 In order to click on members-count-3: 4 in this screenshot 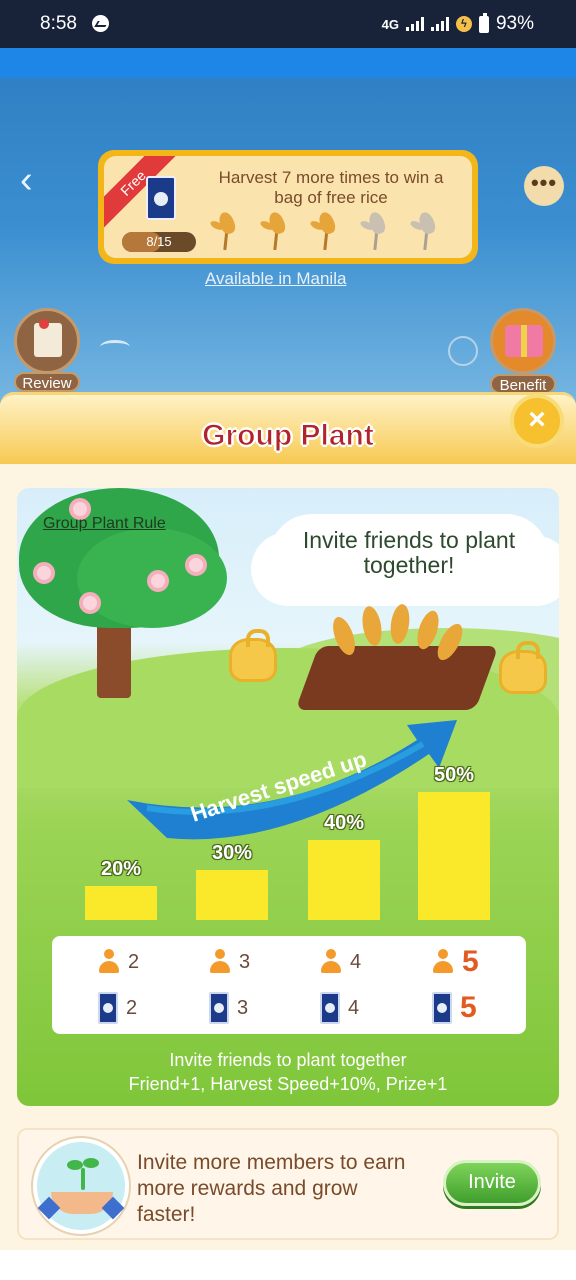, I will do `click(356, 961)`.